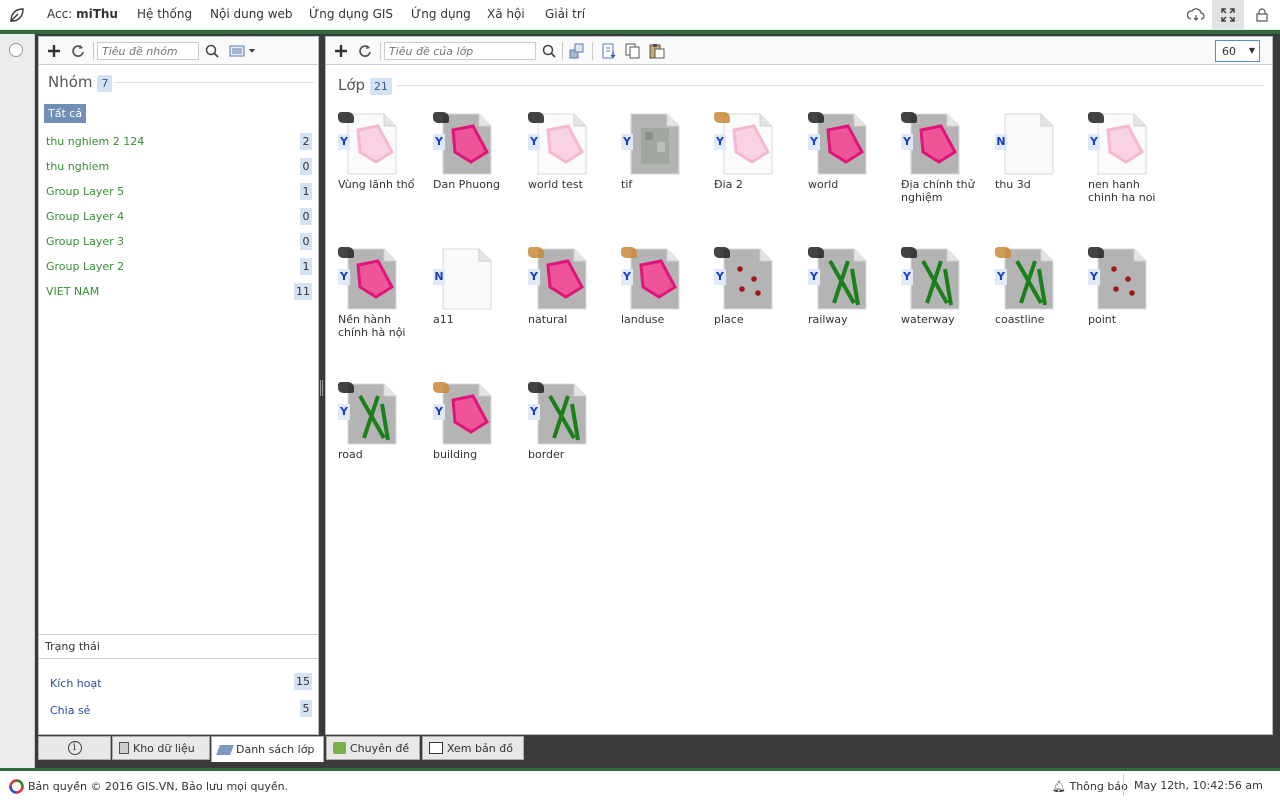  I want to click on group-toolbar, so click(178, 51).